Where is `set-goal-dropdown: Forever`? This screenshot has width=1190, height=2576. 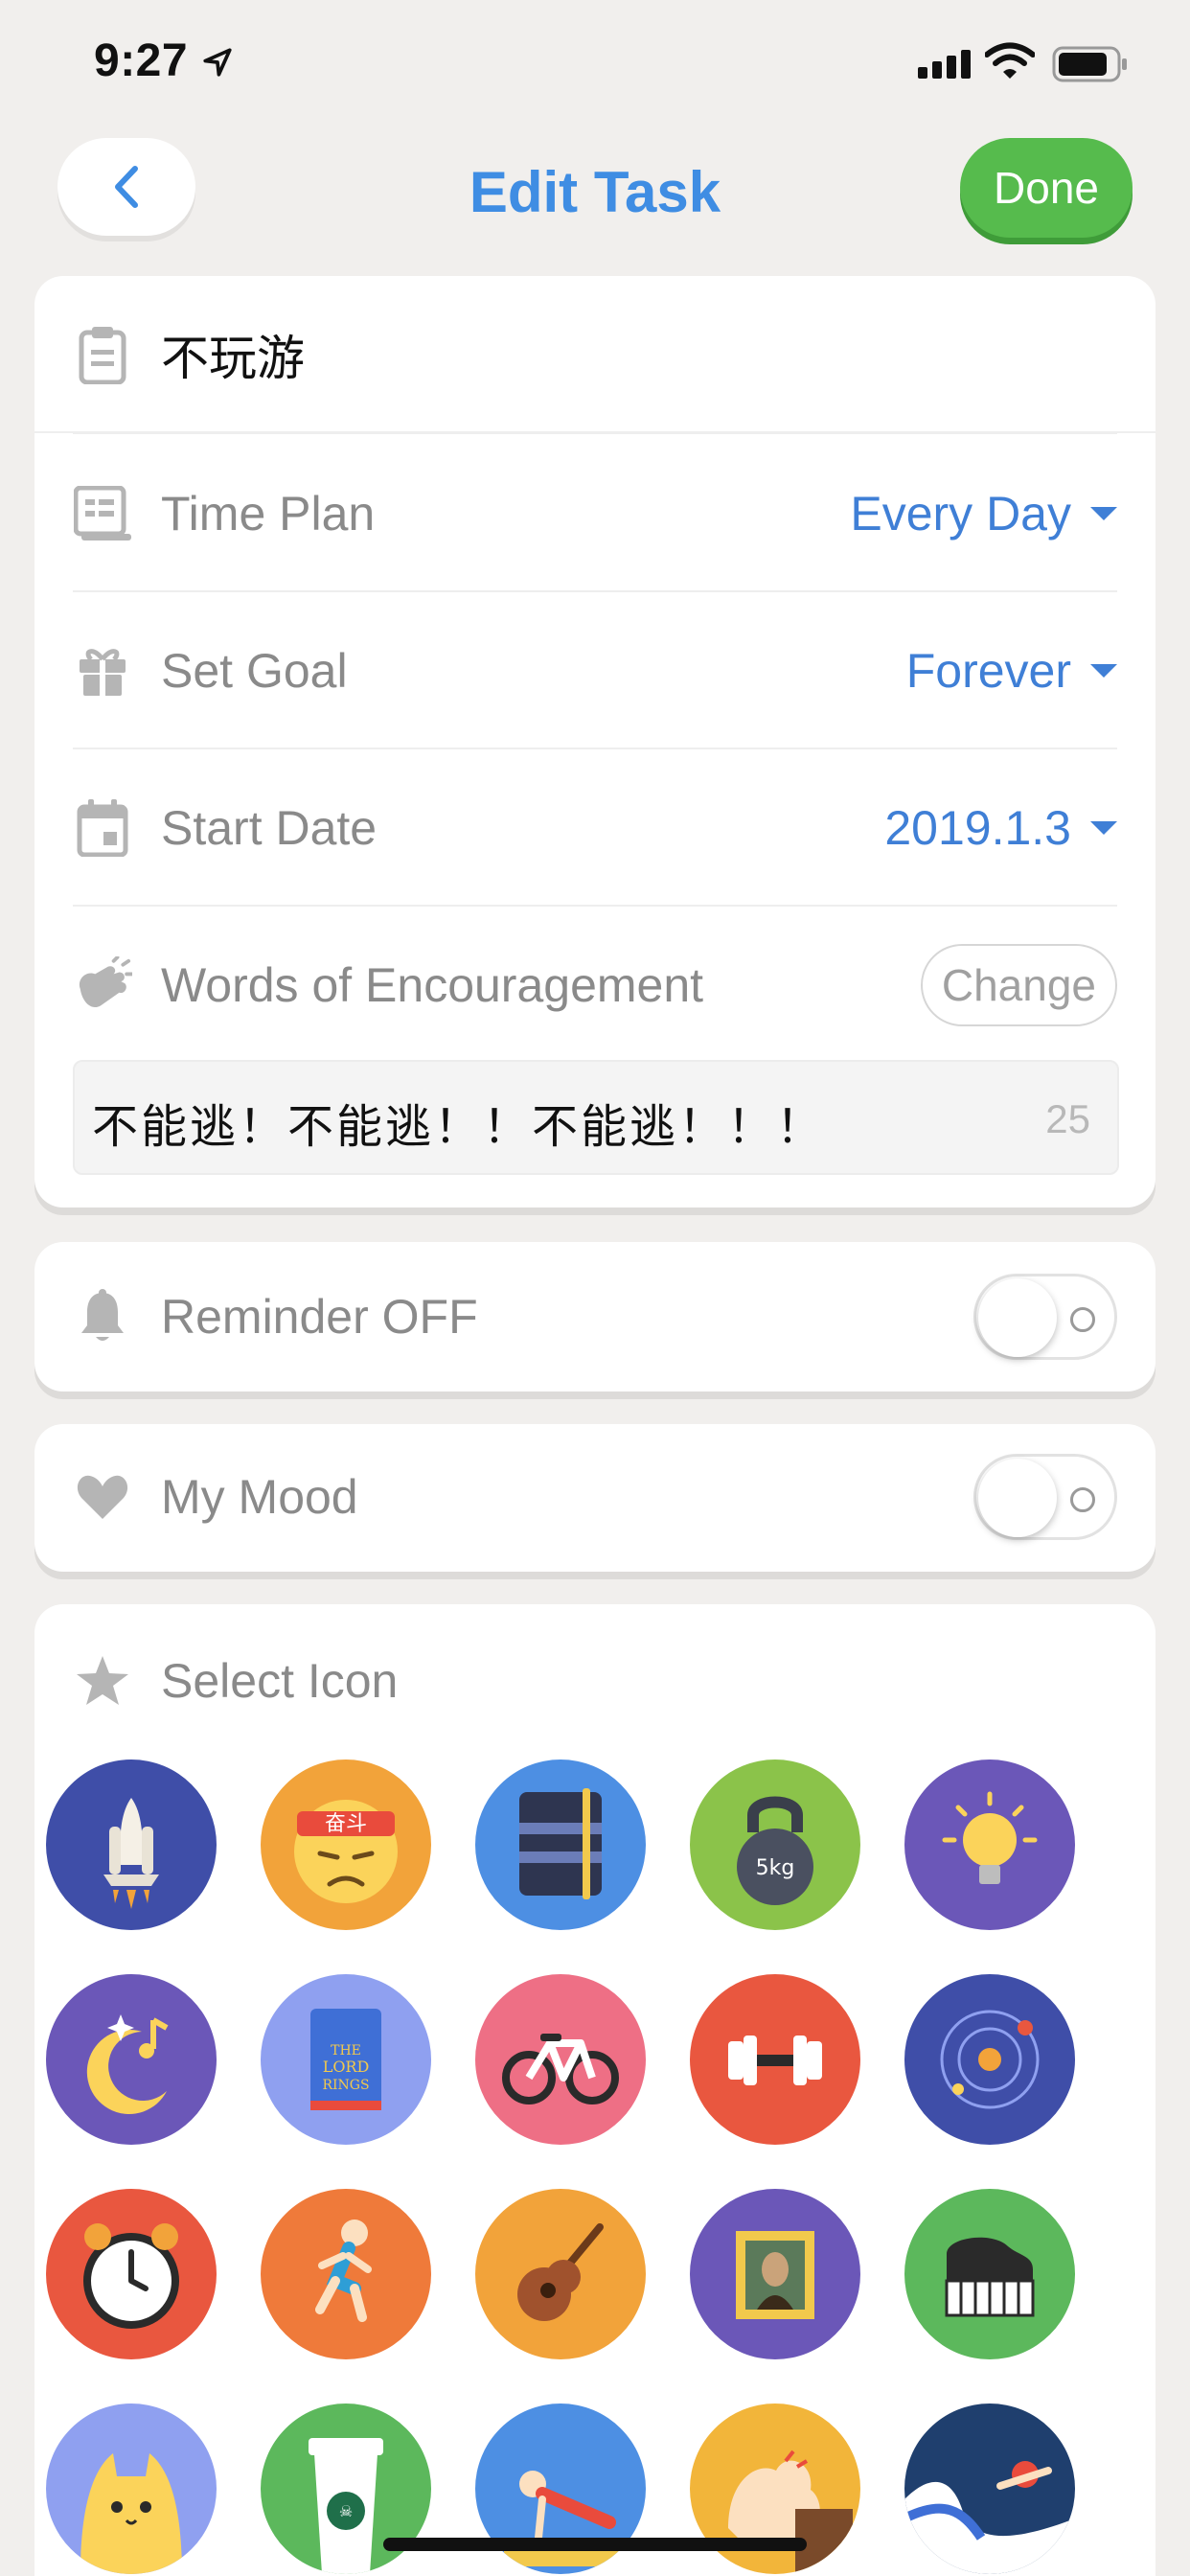 set-goal-dropdown: Forever is located at coordinates (1012, 671).